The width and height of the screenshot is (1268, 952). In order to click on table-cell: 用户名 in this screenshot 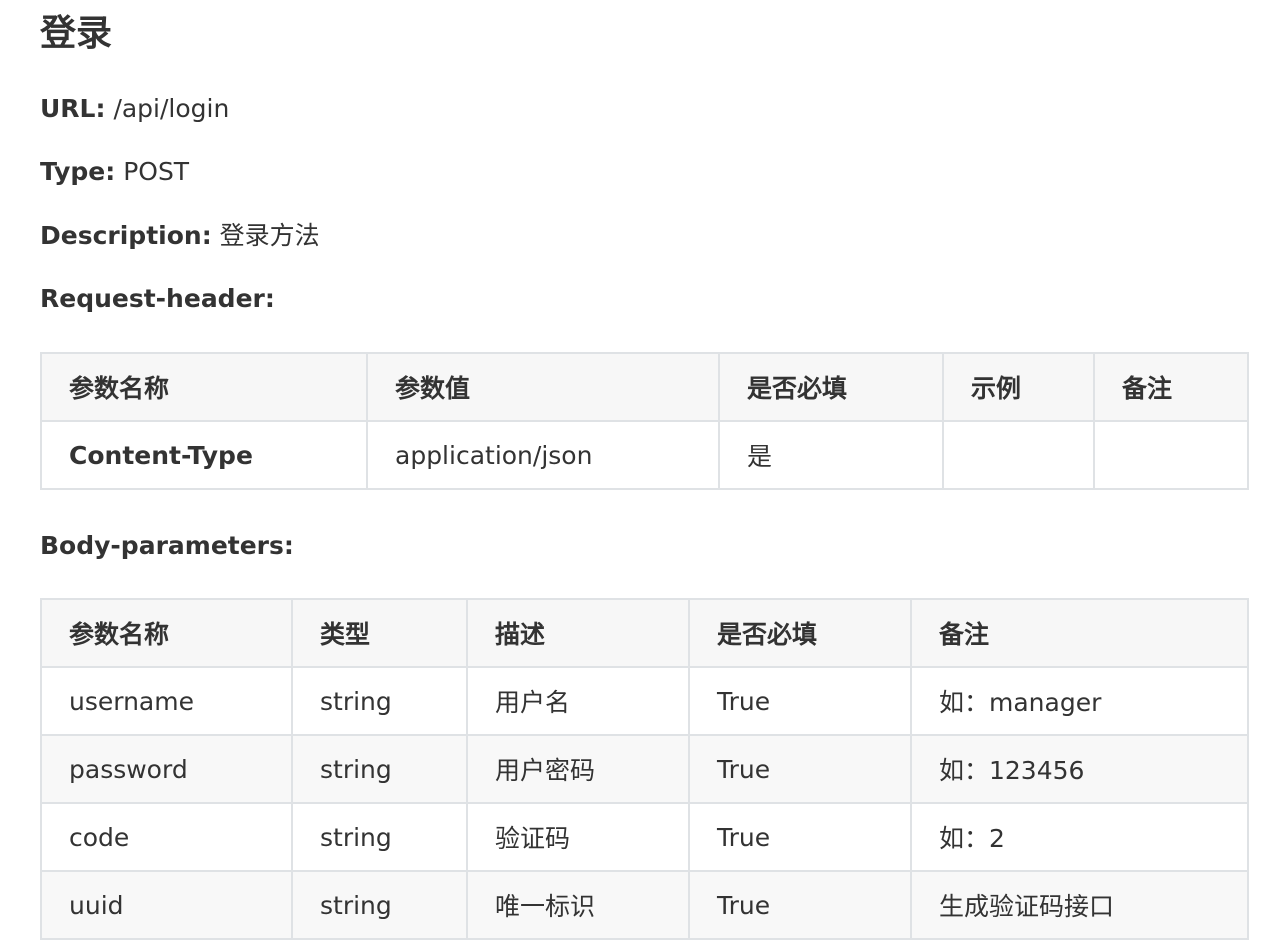, I will do `click(578, 701)`.